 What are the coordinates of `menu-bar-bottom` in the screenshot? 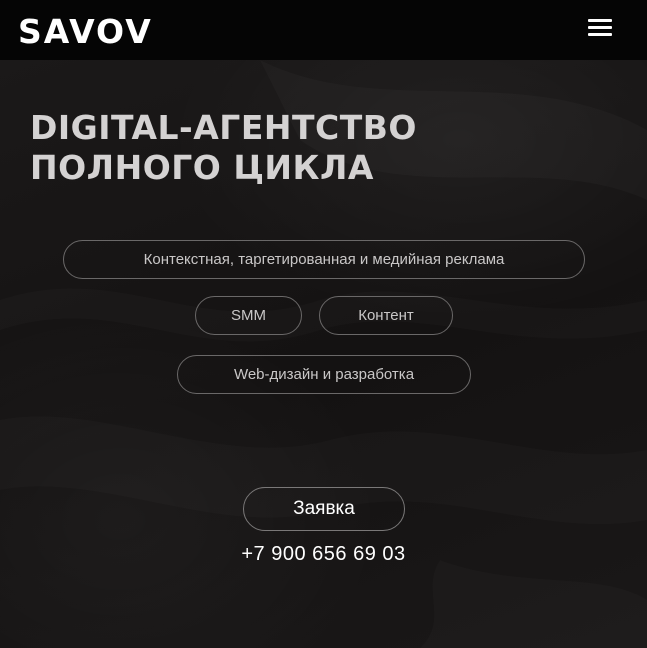 It's located at (600, 34).